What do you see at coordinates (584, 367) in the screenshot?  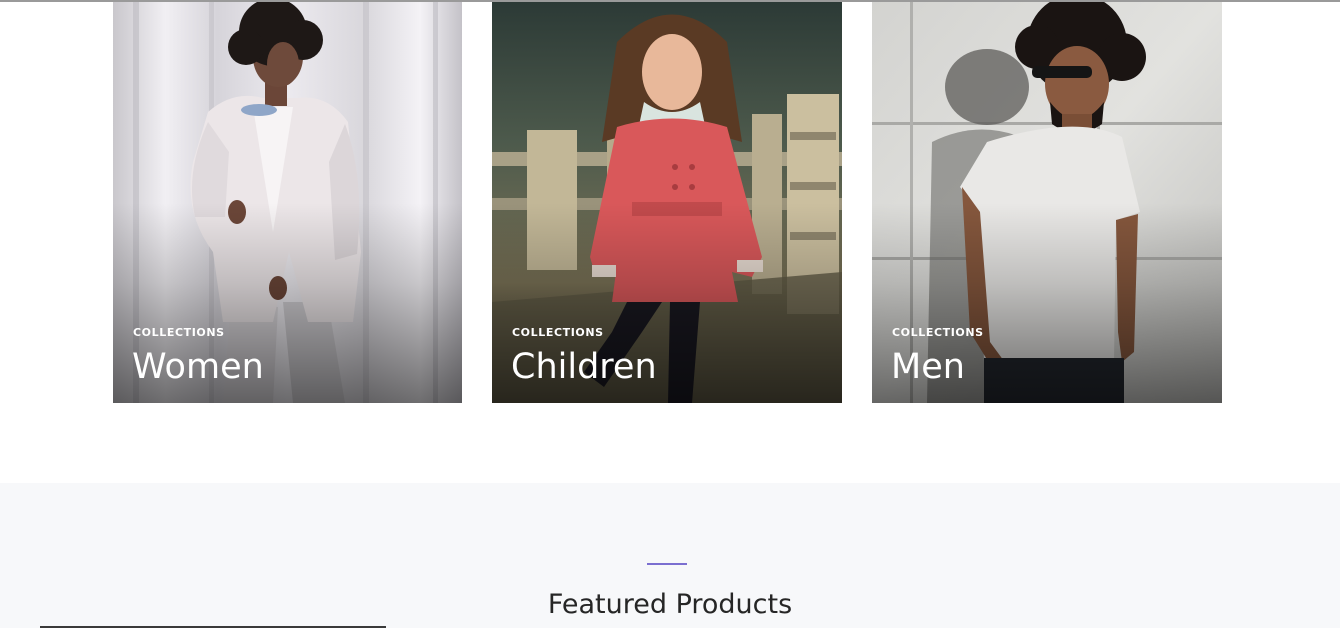 I see `collection-title: Children` at bounding box center [584, 367].